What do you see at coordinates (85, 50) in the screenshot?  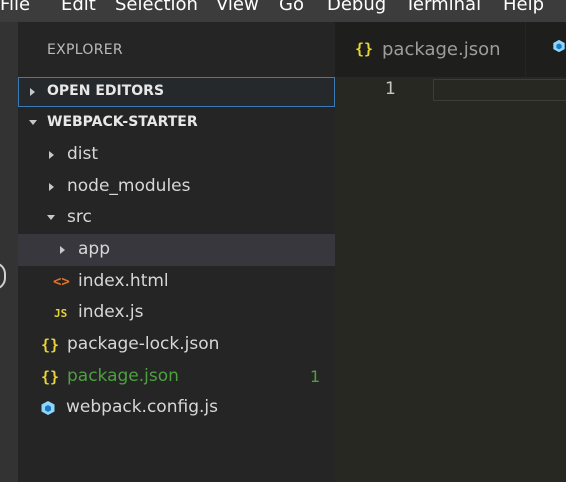 I see `explorer-title: EXPLORER` at bounding box center [85, 50].